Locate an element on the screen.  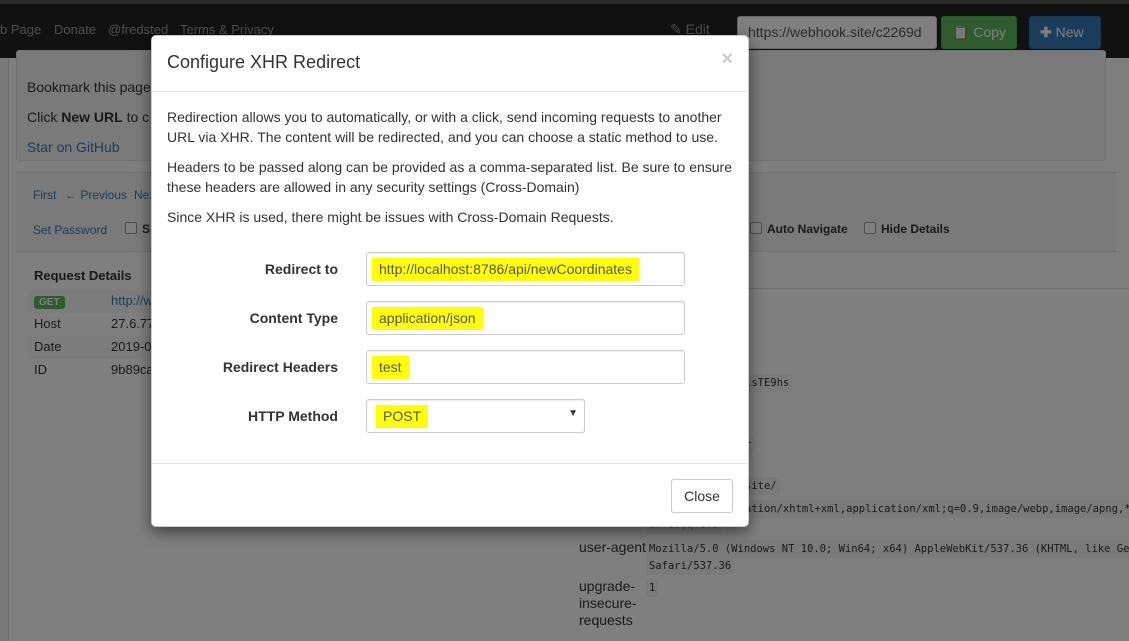
http-method-row: HTTP Method POST ▼ is located at coordinates (435, 416).